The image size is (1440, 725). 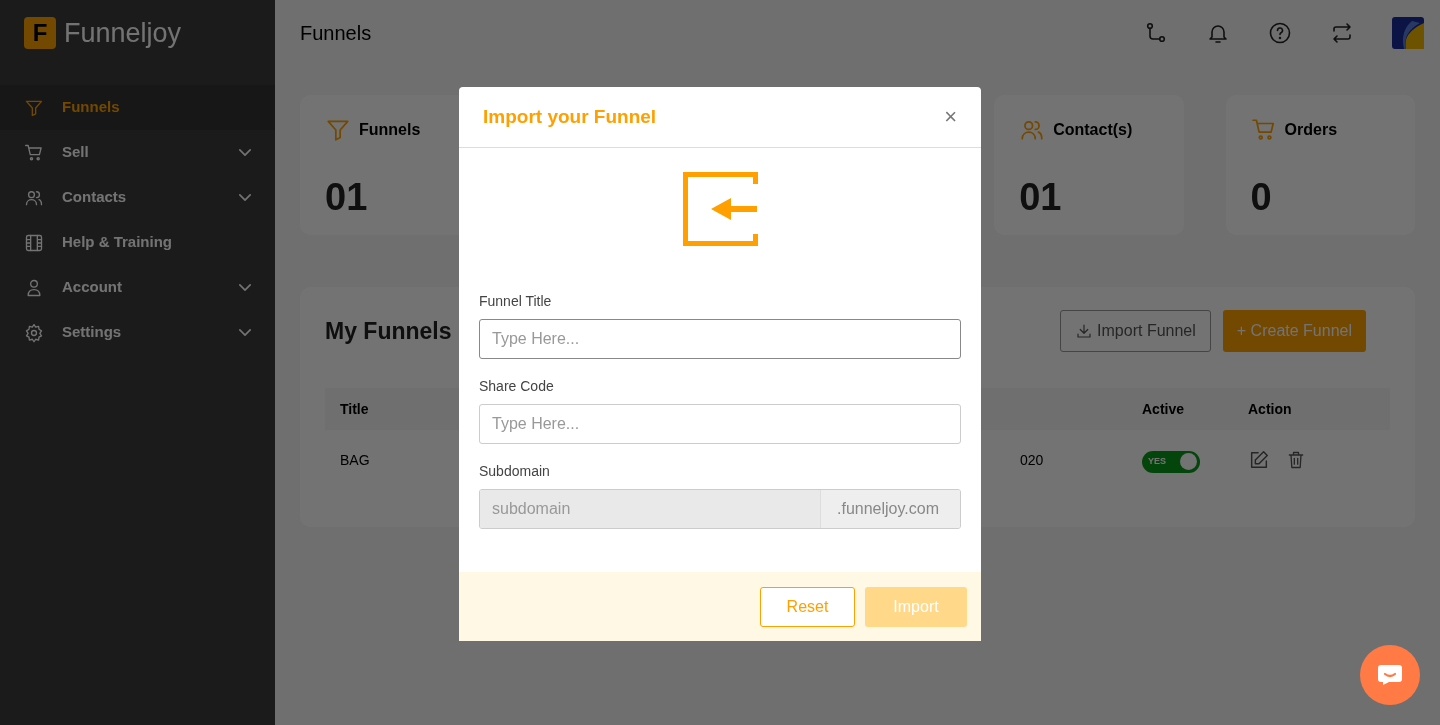 What do you see at coordinates (1171, 461) in the screenshot?
I see `toggle-switch: YES` at bounding box center [1171, 461].